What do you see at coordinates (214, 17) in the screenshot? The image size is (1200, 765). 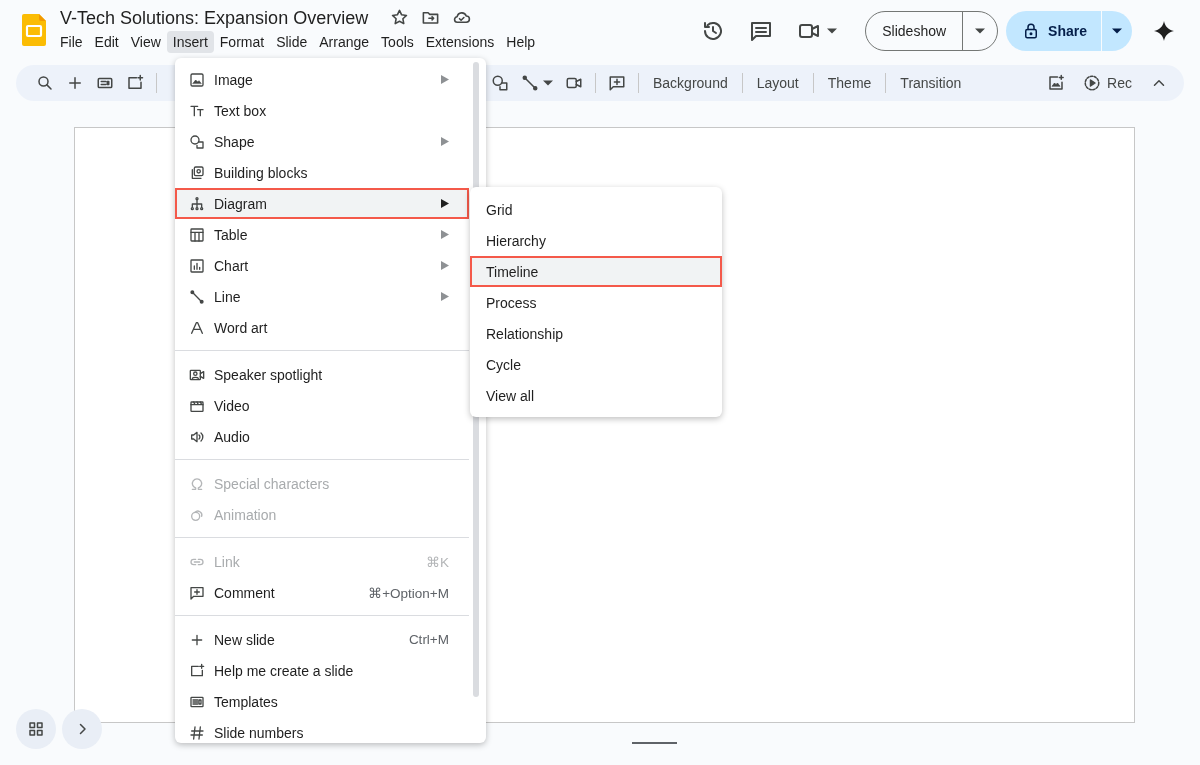 I see `document-title: V-Tech Solutions: Expansion Overview` at bounding box center [214, 17].